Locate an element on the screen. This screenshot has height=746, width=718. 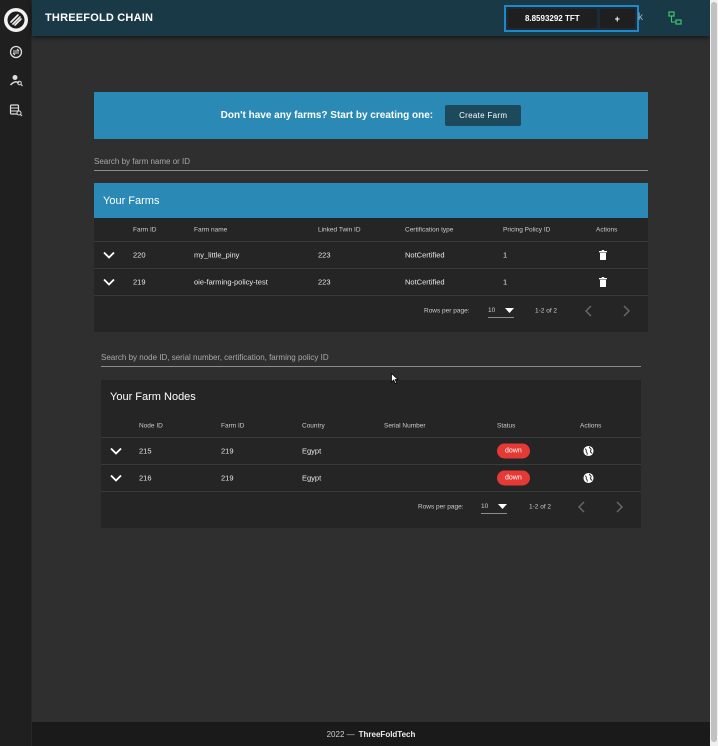
account-search-icon is located at coordinates (16, 80).